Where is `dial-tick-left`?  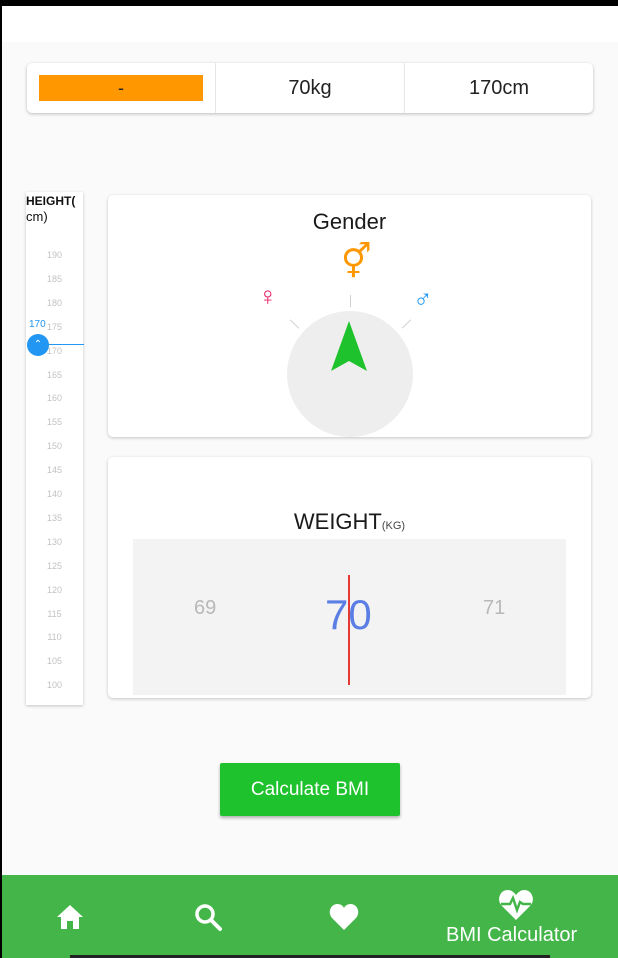 dial-tick-left is located at coordinates (294, 324).